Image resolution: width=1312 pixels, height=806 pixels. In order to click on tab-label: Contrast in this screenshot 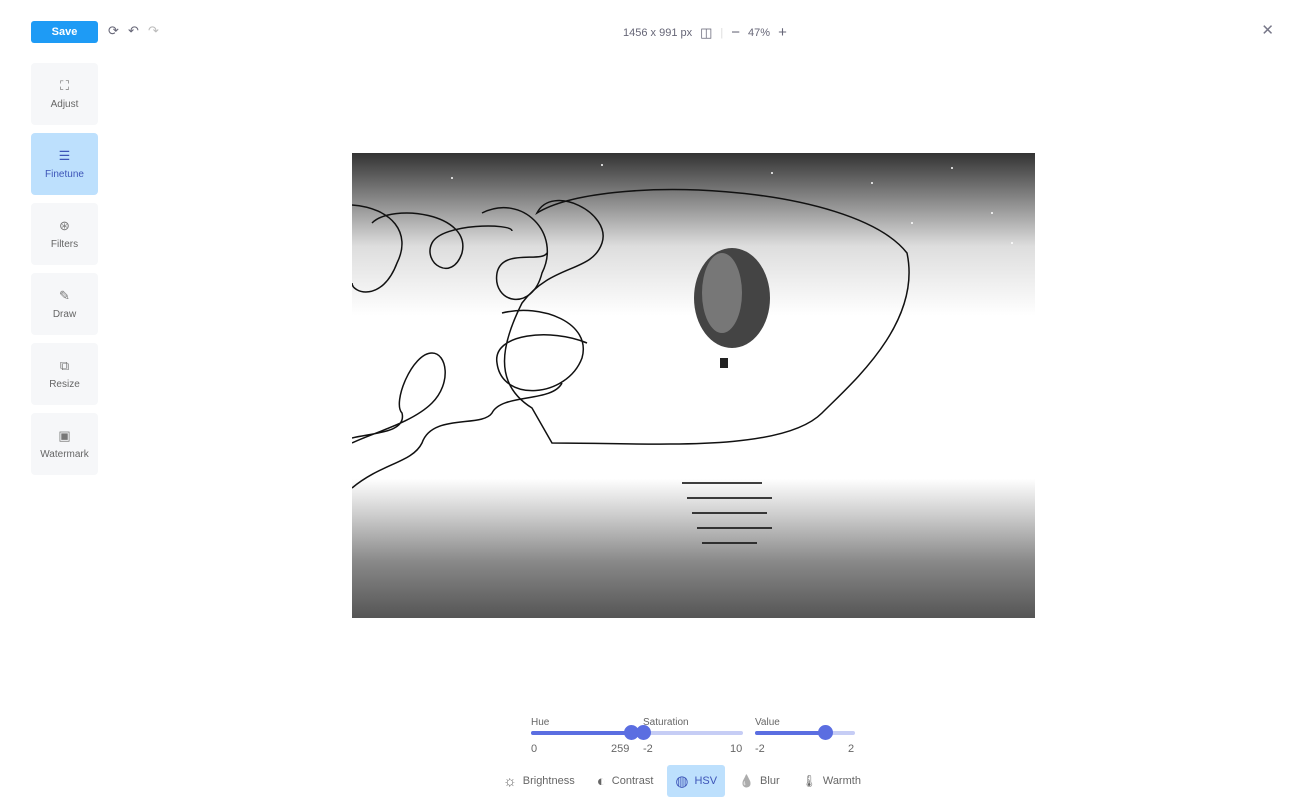, I will do `click(632, 781)`.